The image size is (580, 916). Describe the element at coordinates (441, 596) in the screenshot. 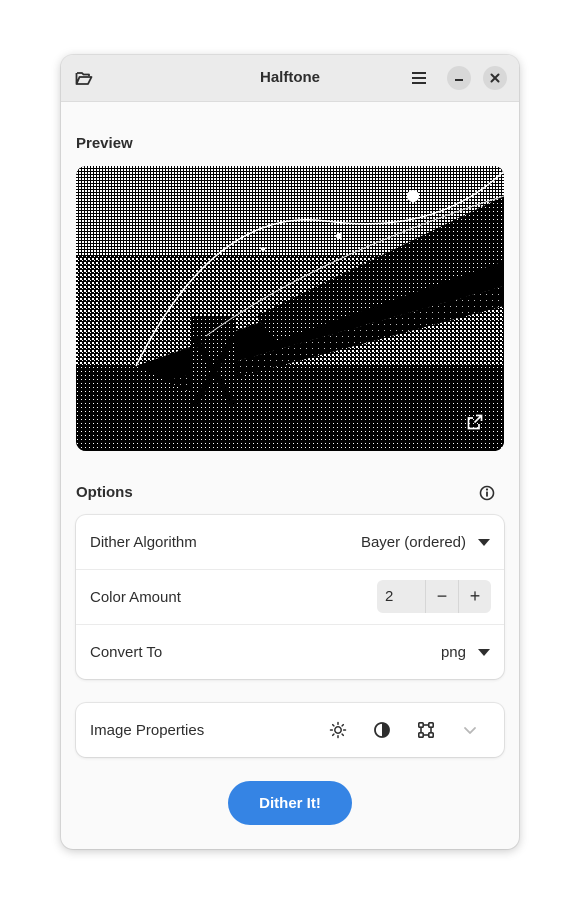

I see `decrement-button: −` at that location.